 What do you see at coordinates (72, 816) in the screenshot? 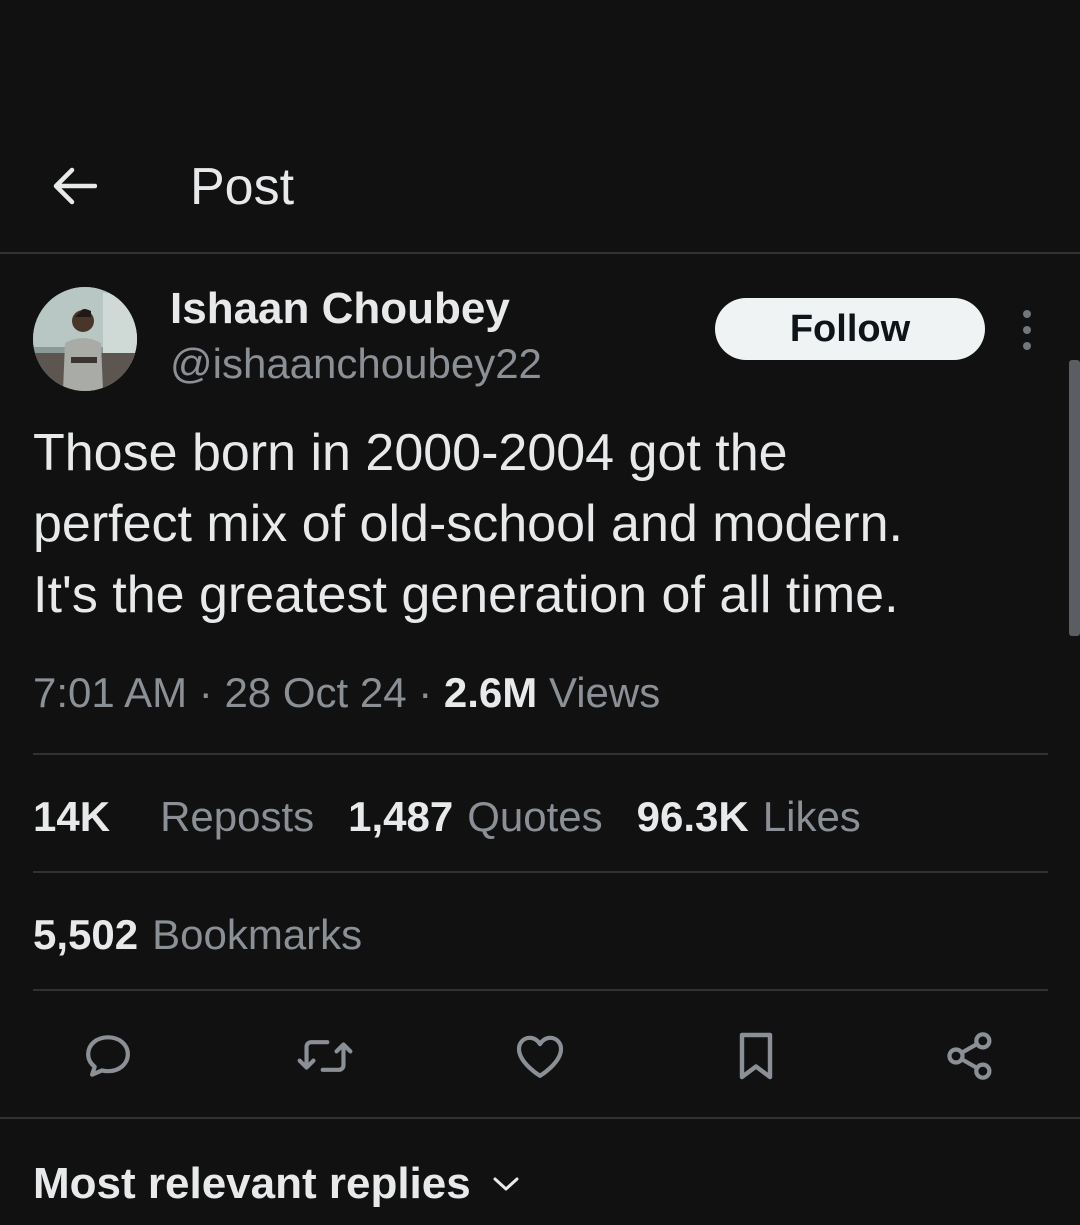
I see `reposts-count: 14K` at bounding box center [72, 816].